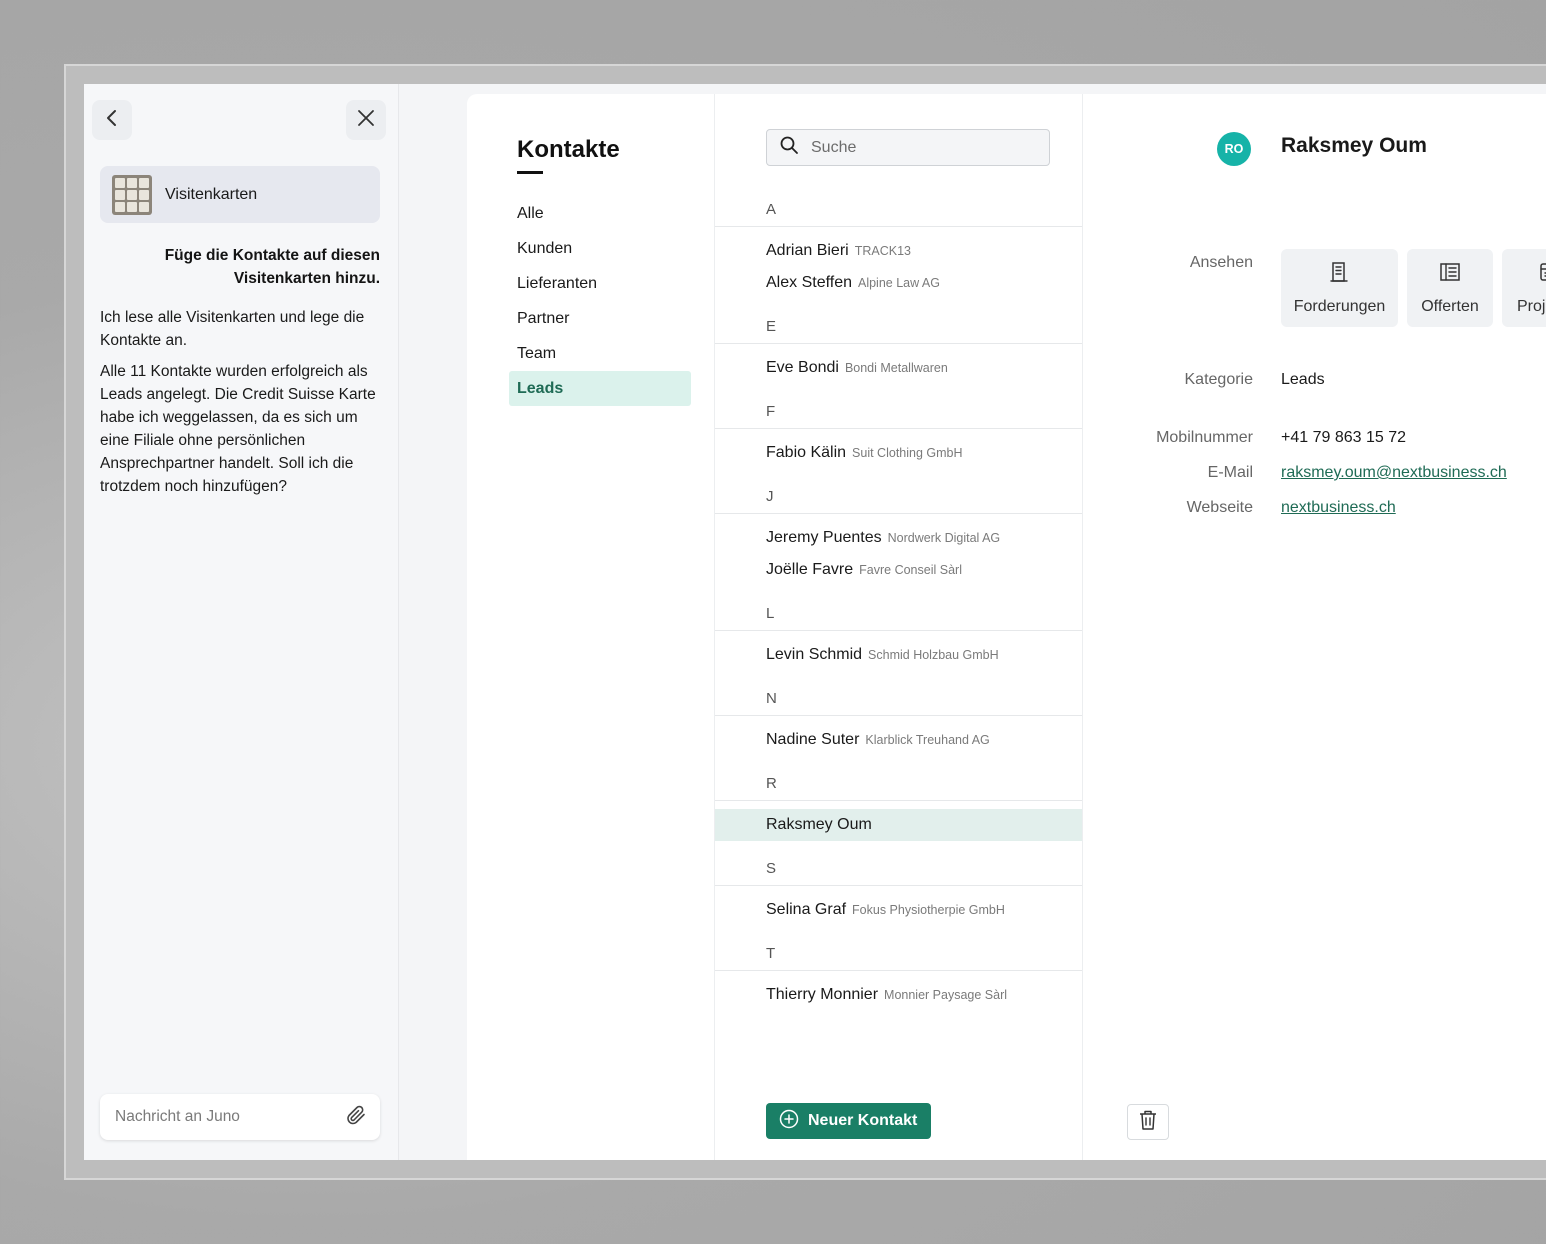 The height and width of the screenshot is (1244, 1546). I want to click on contact-row: Selina Graf Fokus Physiotherpie GmbH, so click(898, 910).